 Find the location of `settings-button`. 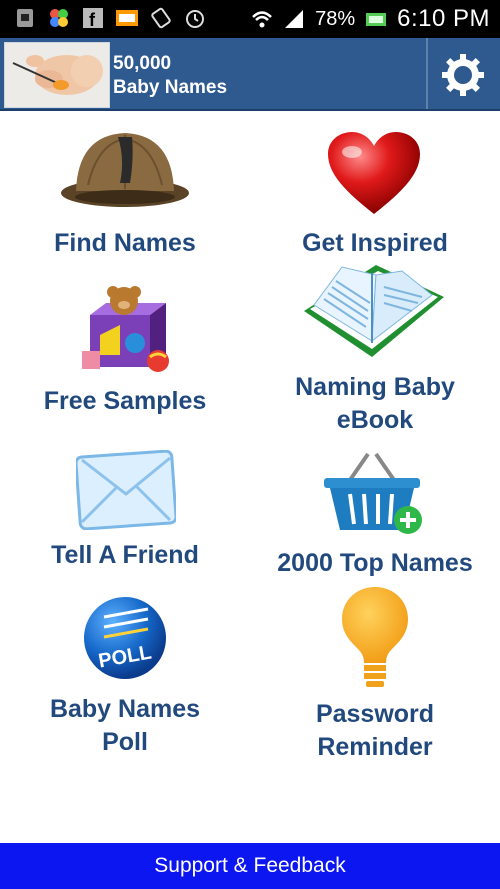

settings-button is located at coordinates (463, 75).